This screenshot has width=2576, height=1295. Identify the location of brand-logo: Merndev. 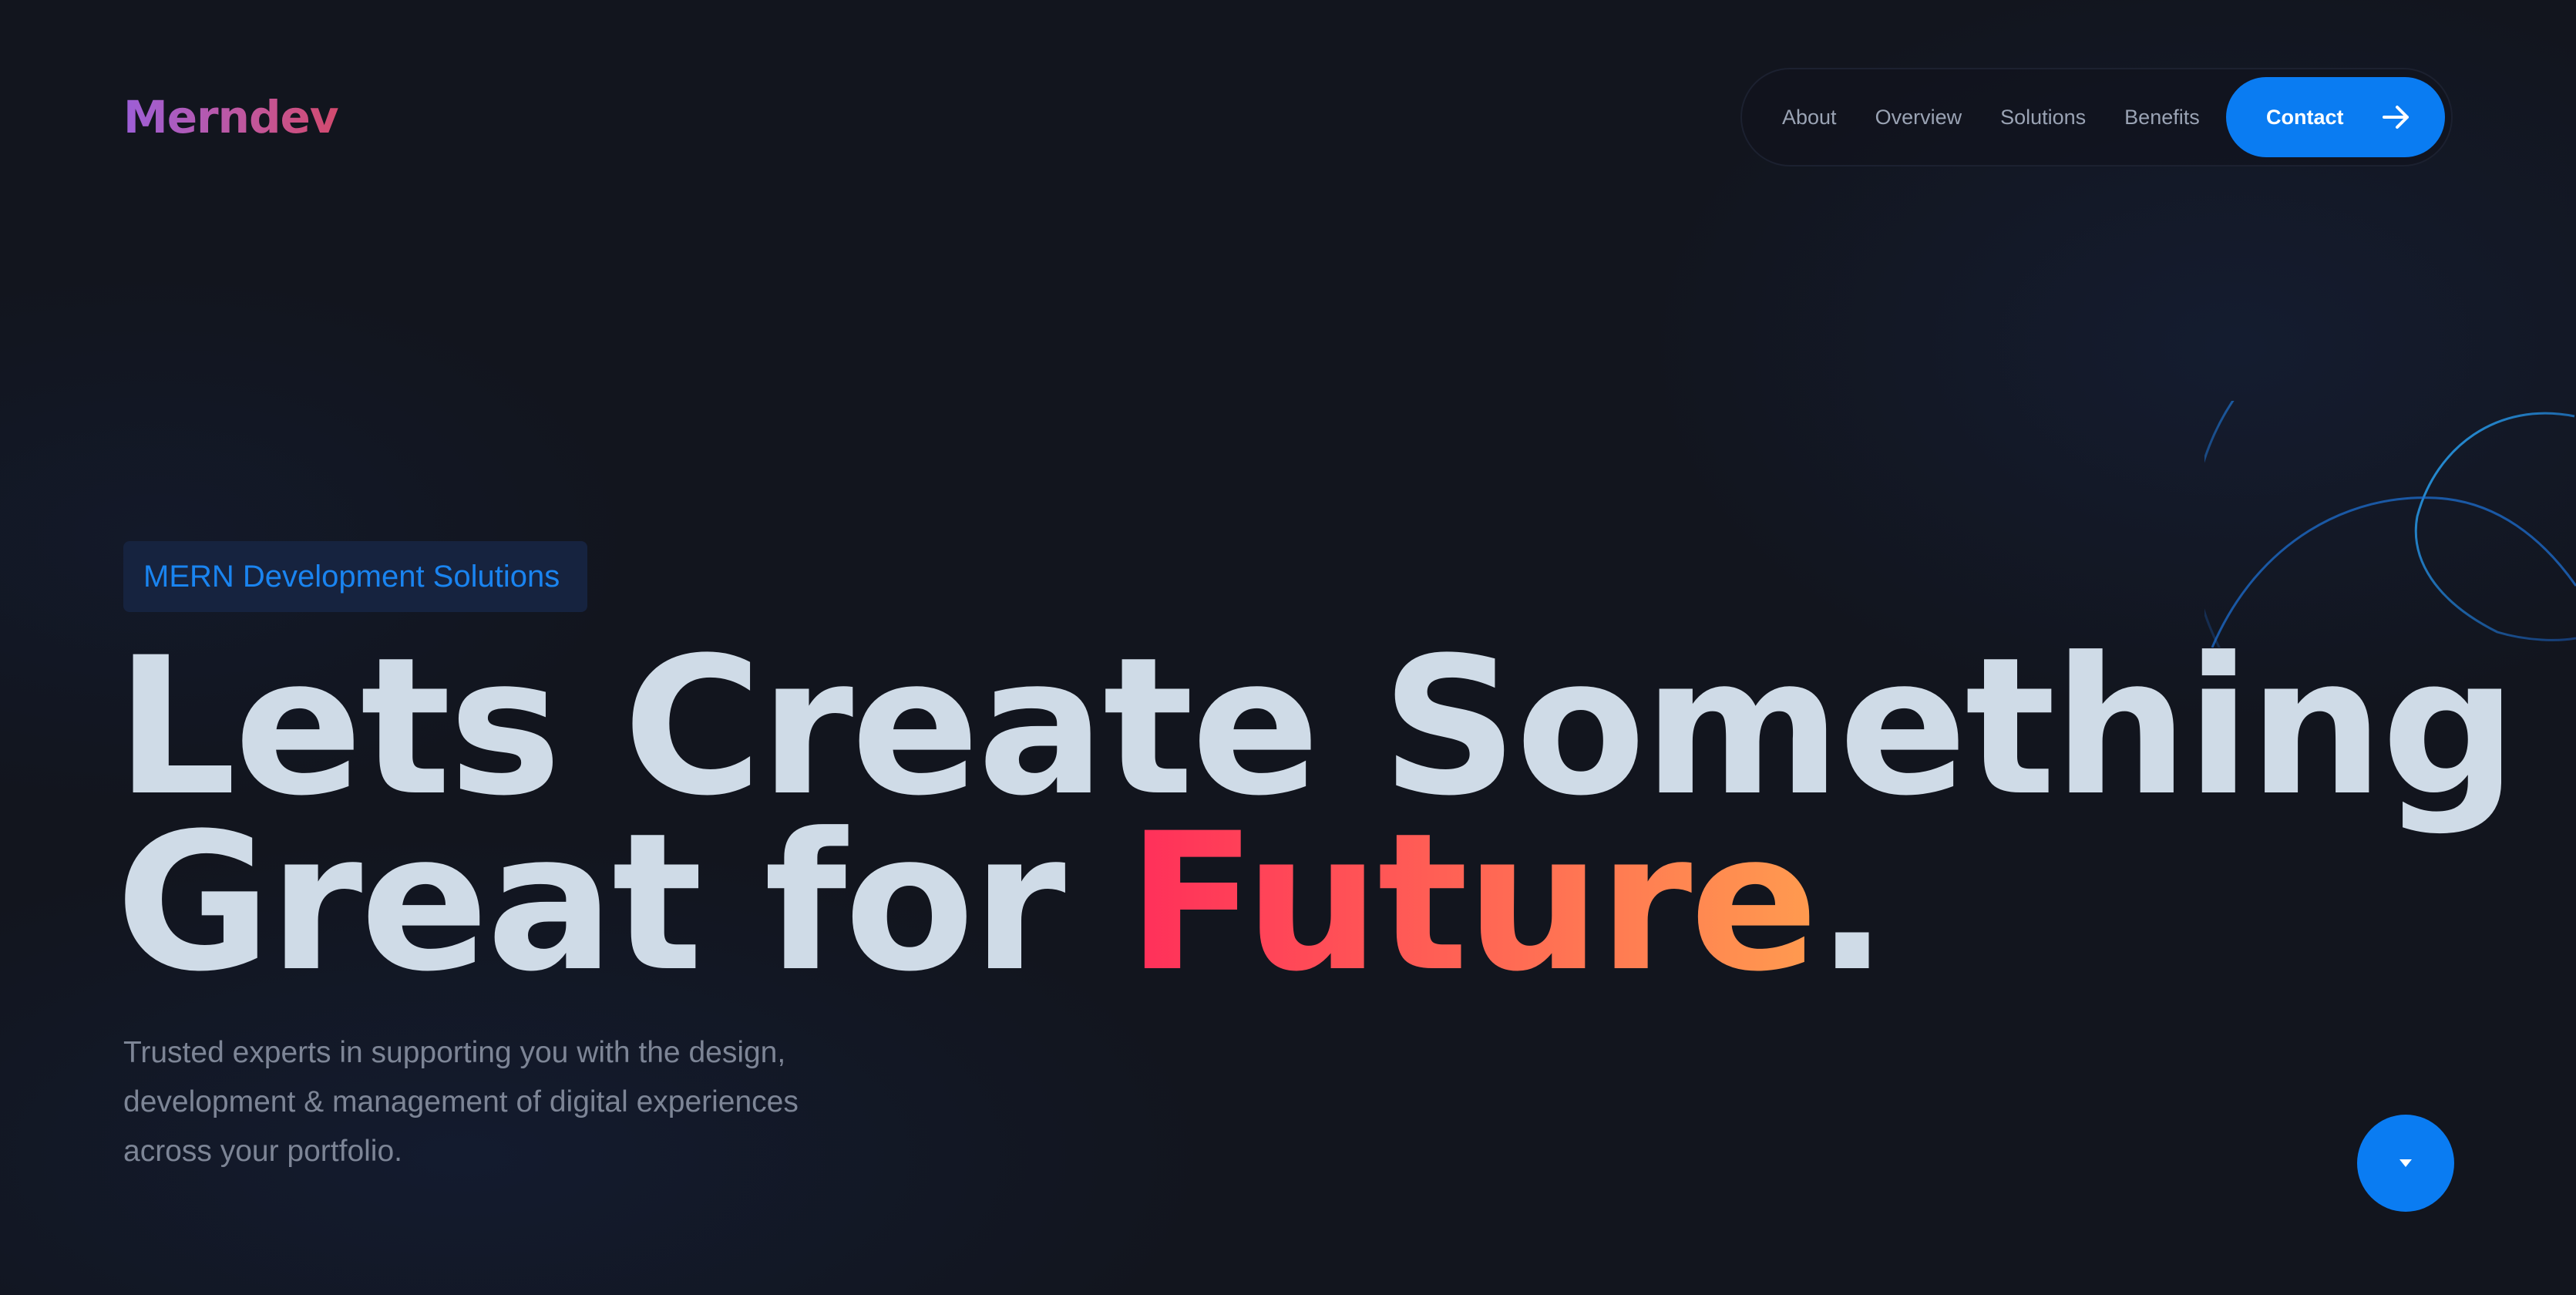
(231, 117).